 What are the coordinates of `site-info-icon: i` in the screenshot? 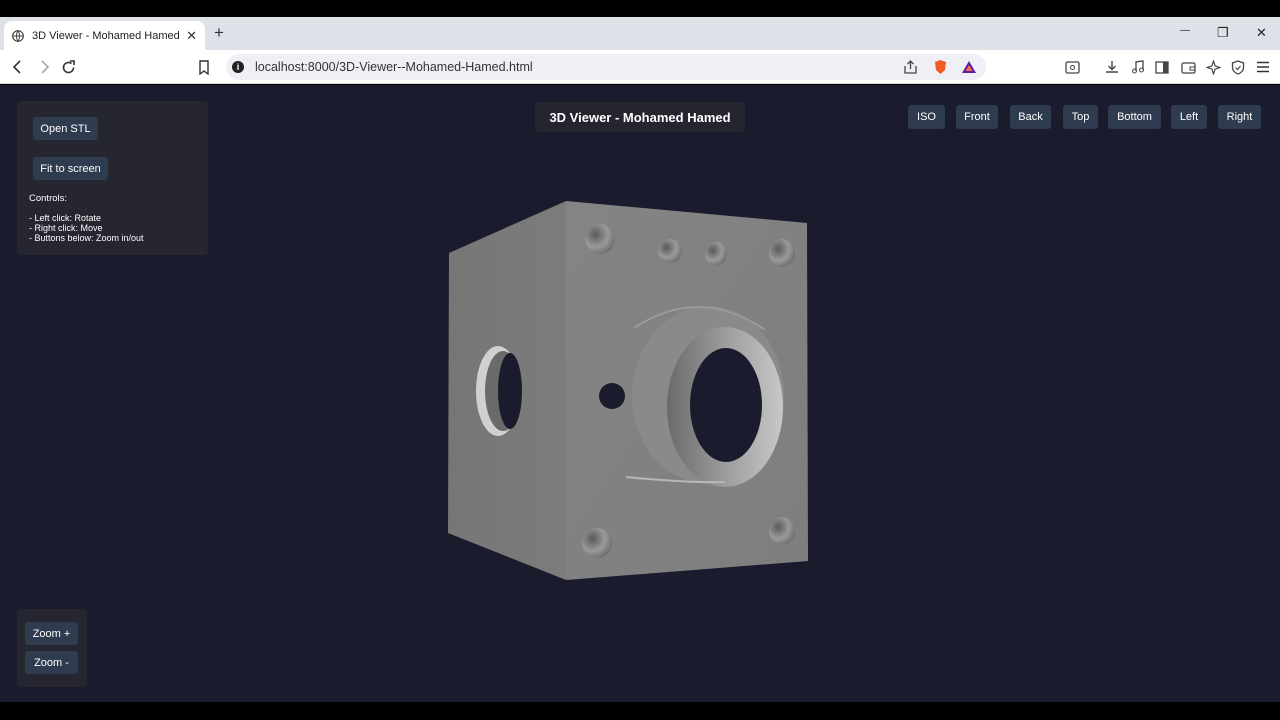 It's located at (238, 67).